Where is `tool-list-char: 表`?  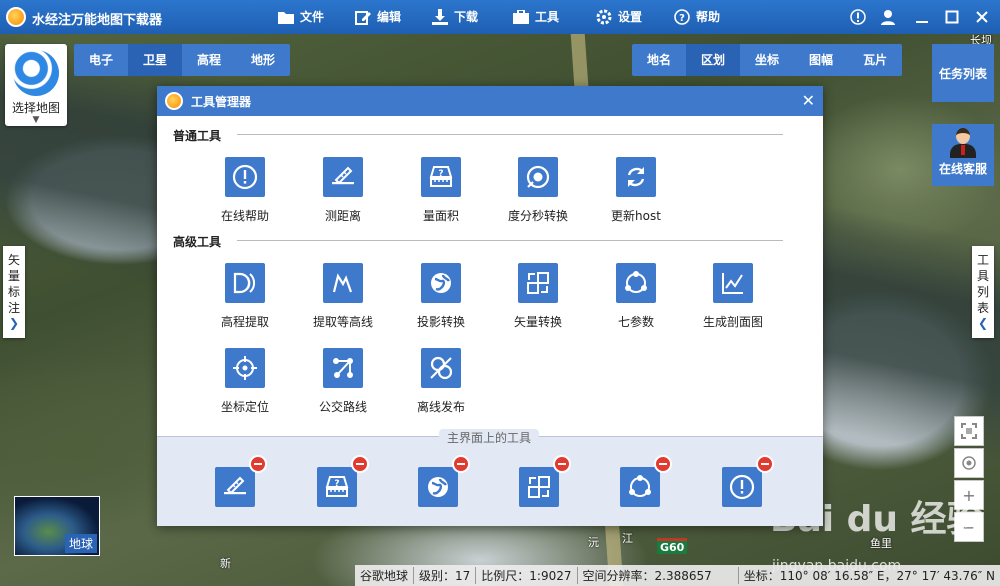
tool-list-char: 表 is located at coordinates (982, 308).